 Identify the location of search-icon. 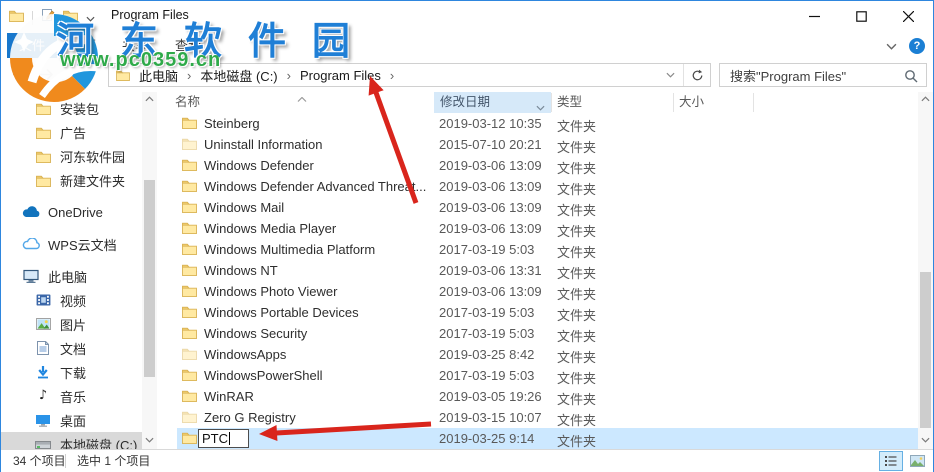
(911, 78).